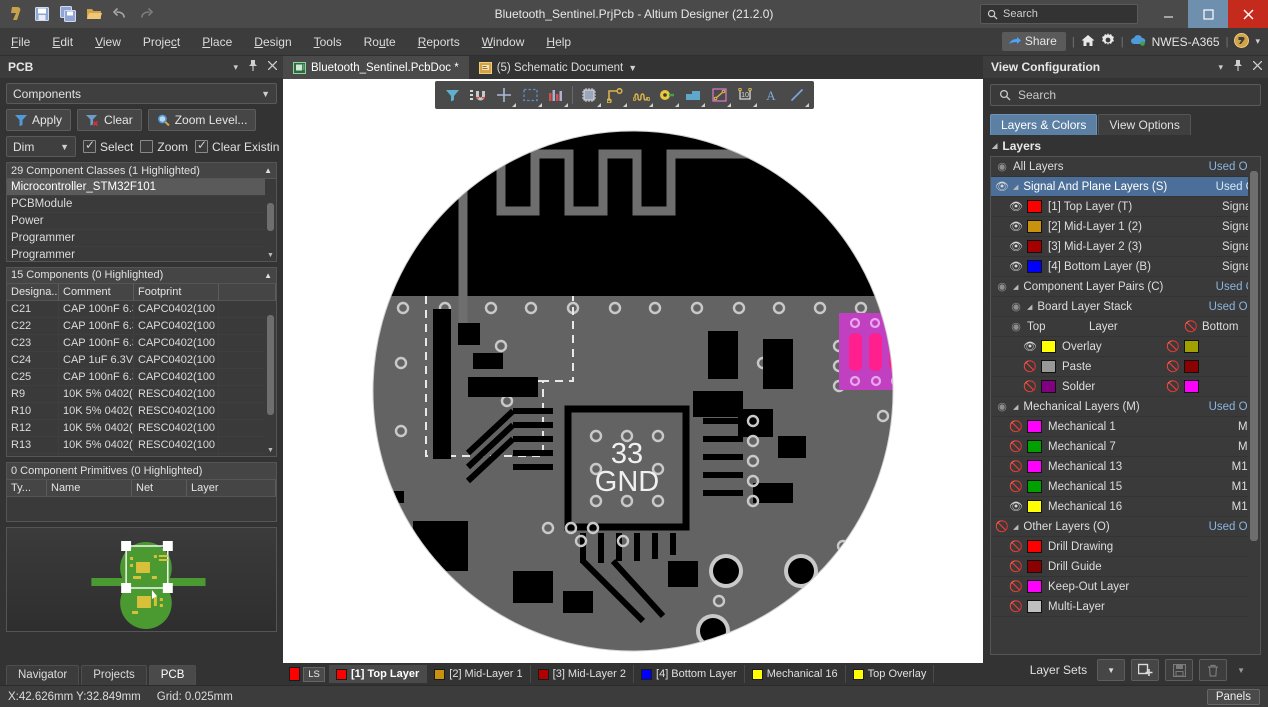  Describe the element at coordinates (42, 14) in the screenshot. I see `save-icon` at that location.